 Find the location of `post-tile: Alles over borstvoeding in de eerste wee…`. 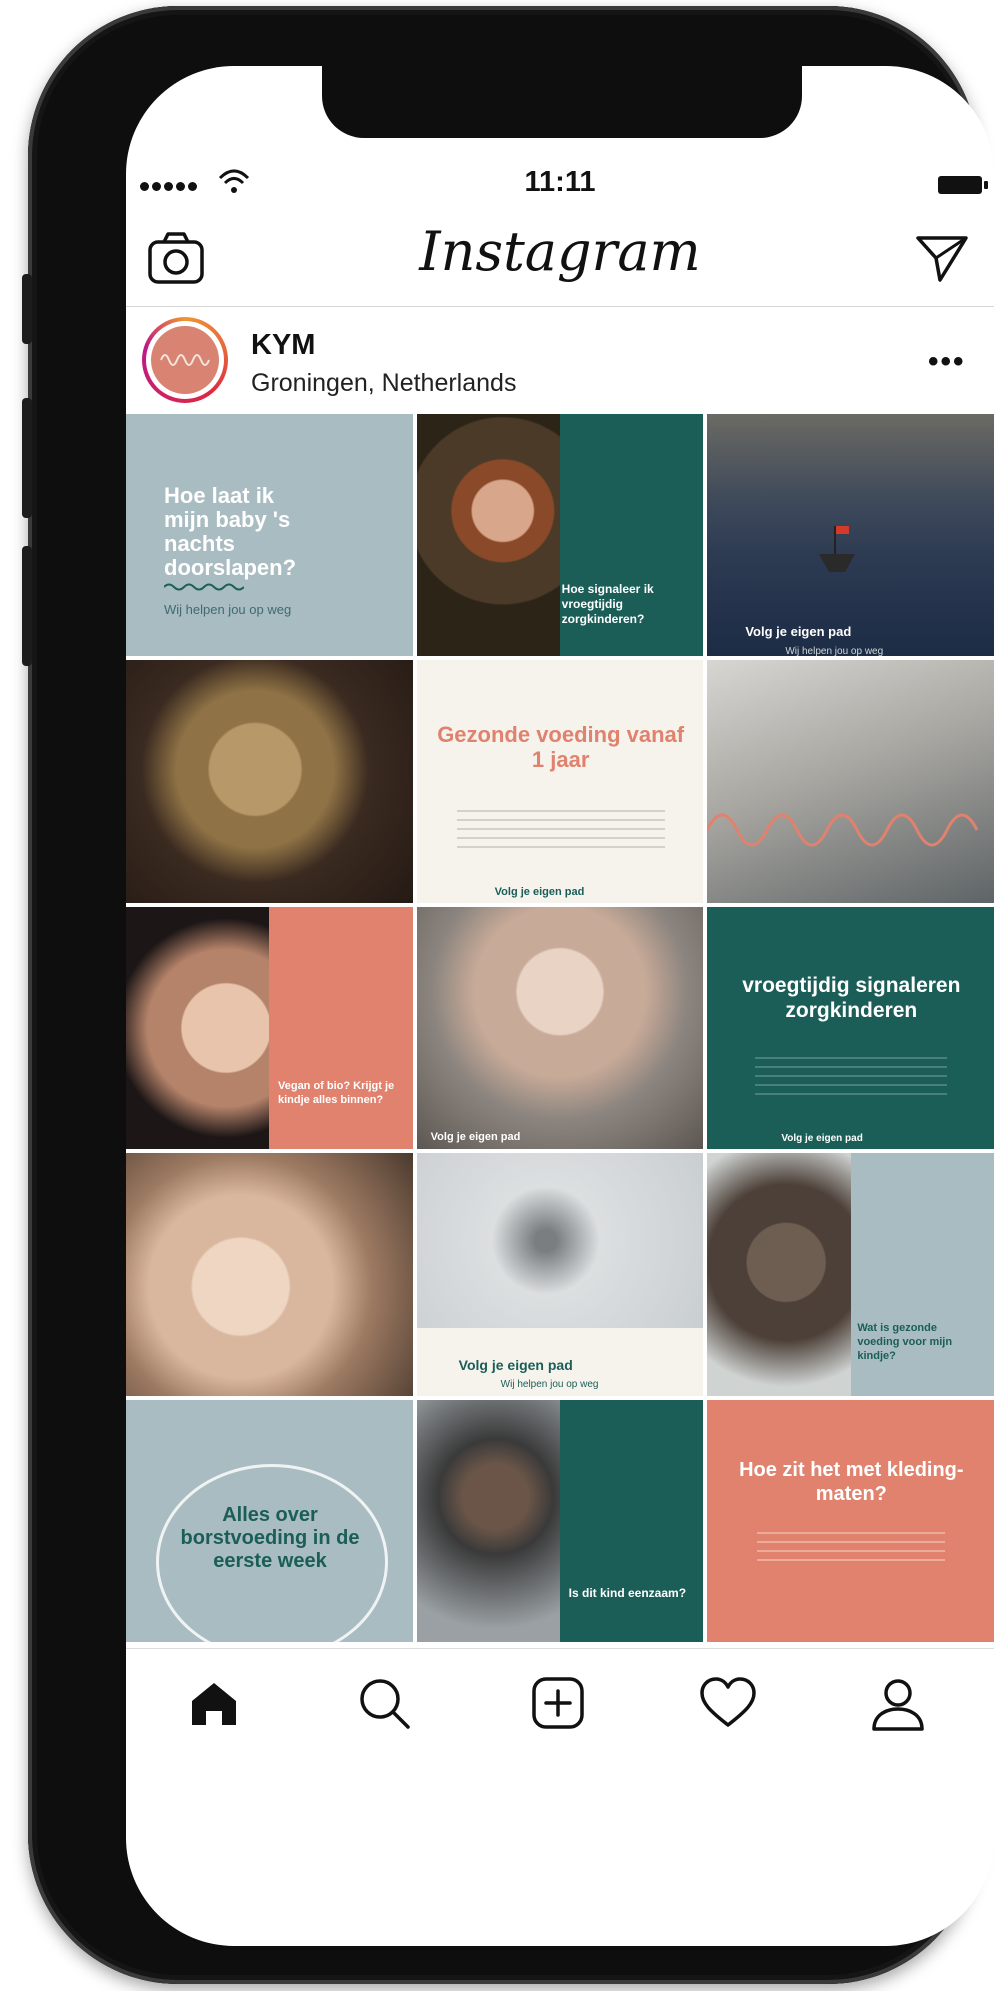

post-tile: Alles over borstvoeding in de eerste wee… is located at coordinates (269, 1520).